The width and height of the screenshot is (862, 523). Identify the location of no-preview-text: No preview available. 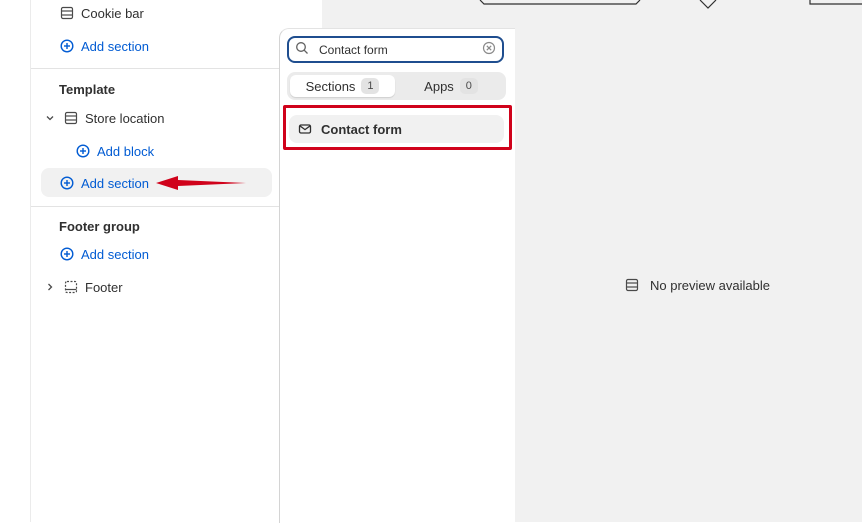
(710, 285).